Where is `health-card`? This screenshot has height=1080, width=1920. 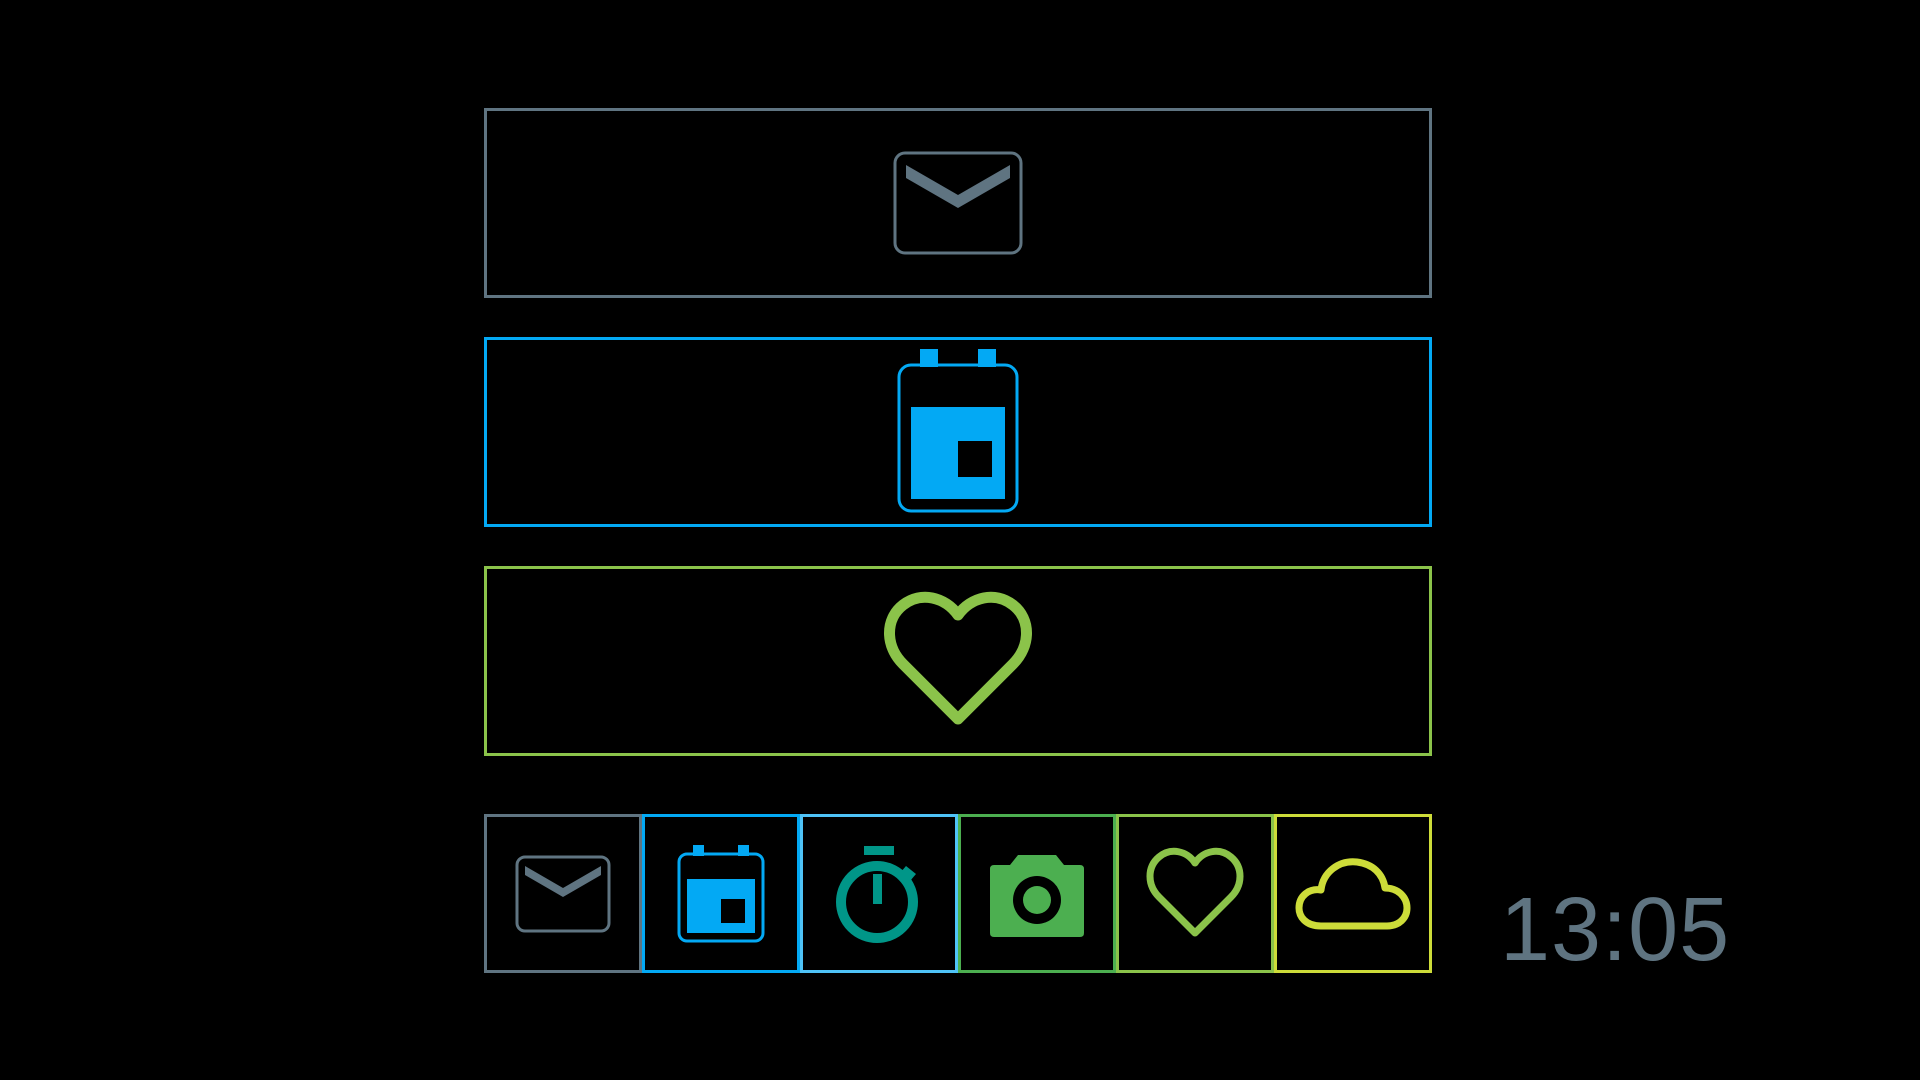
health-card is located at coordinates (958, 661).